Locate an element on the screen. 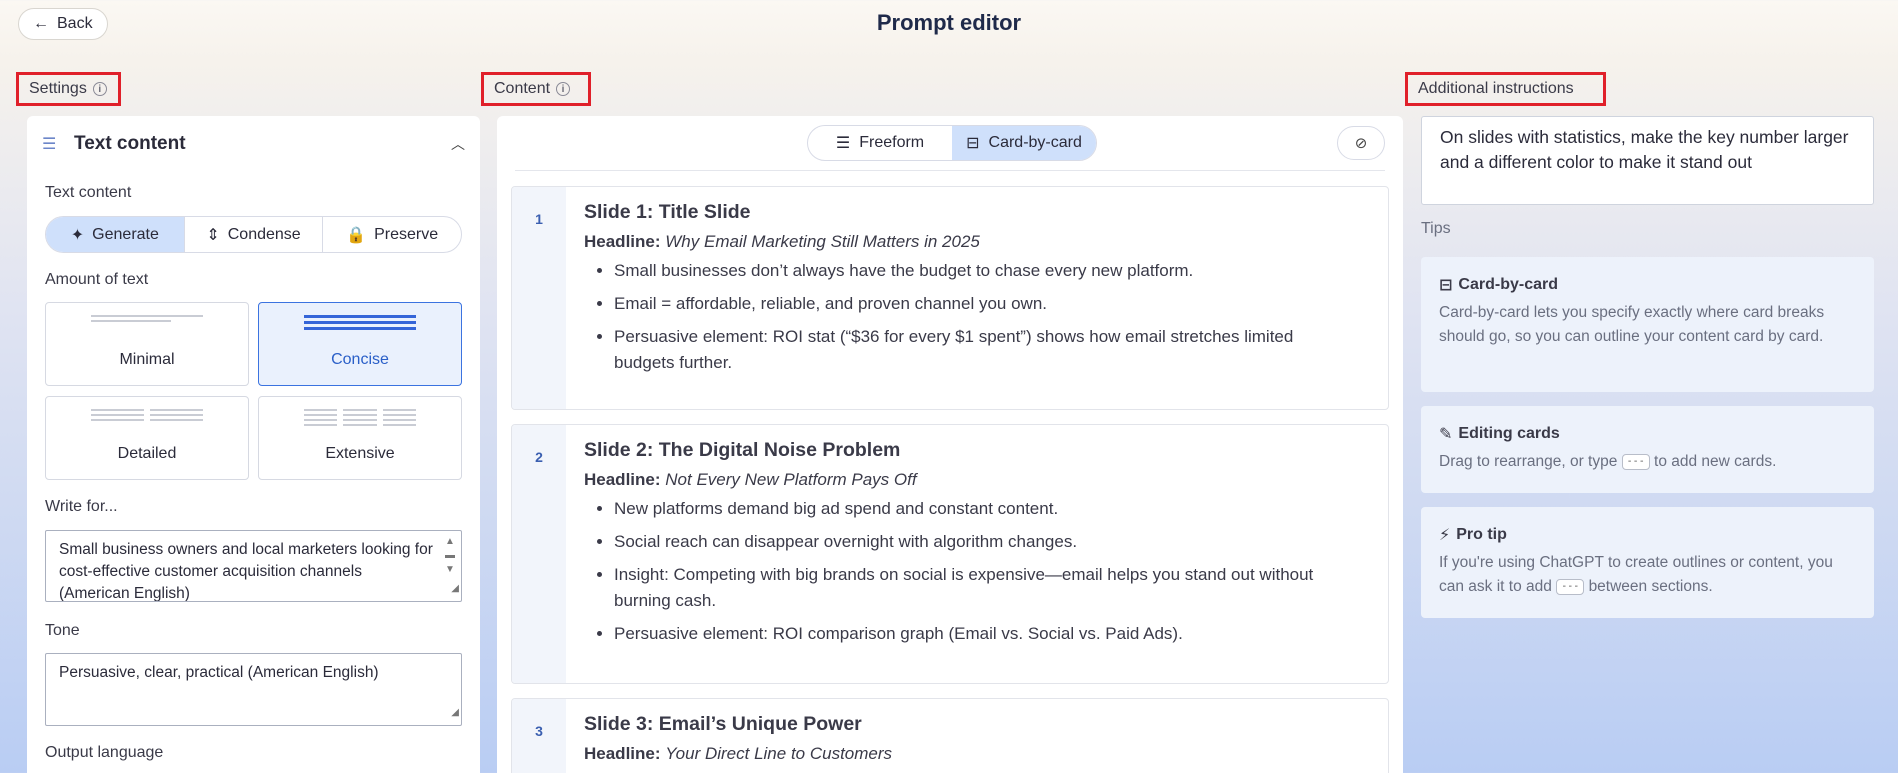  headline-text: Not Every New Platform Pays Off is located at coordinates (791, 479).